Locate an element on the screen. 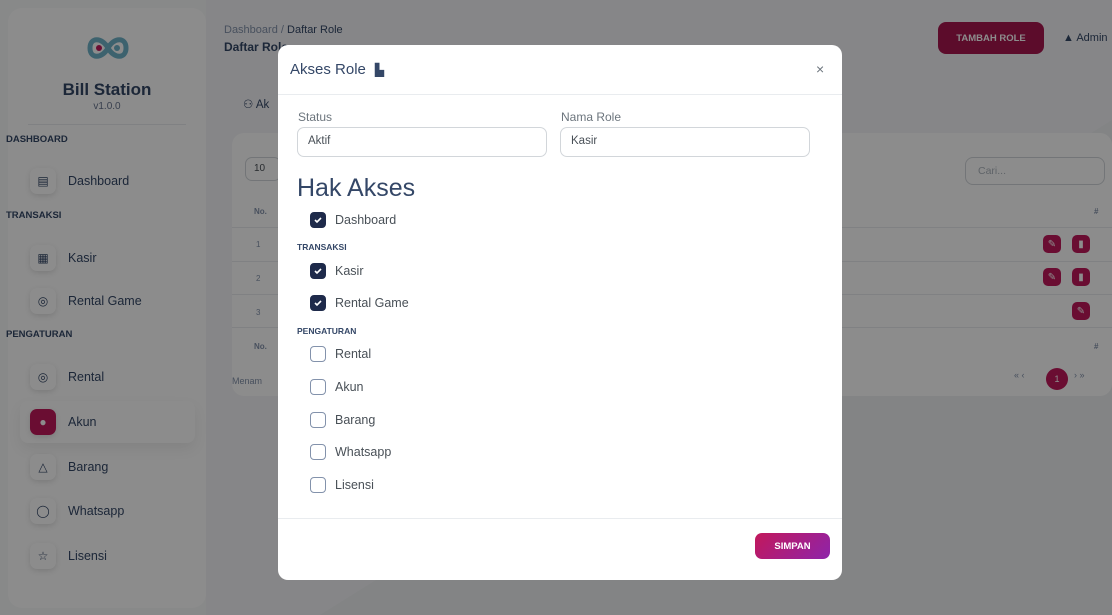  modal-header: Akses Role ▙ × is located at coordinates (560, 70).